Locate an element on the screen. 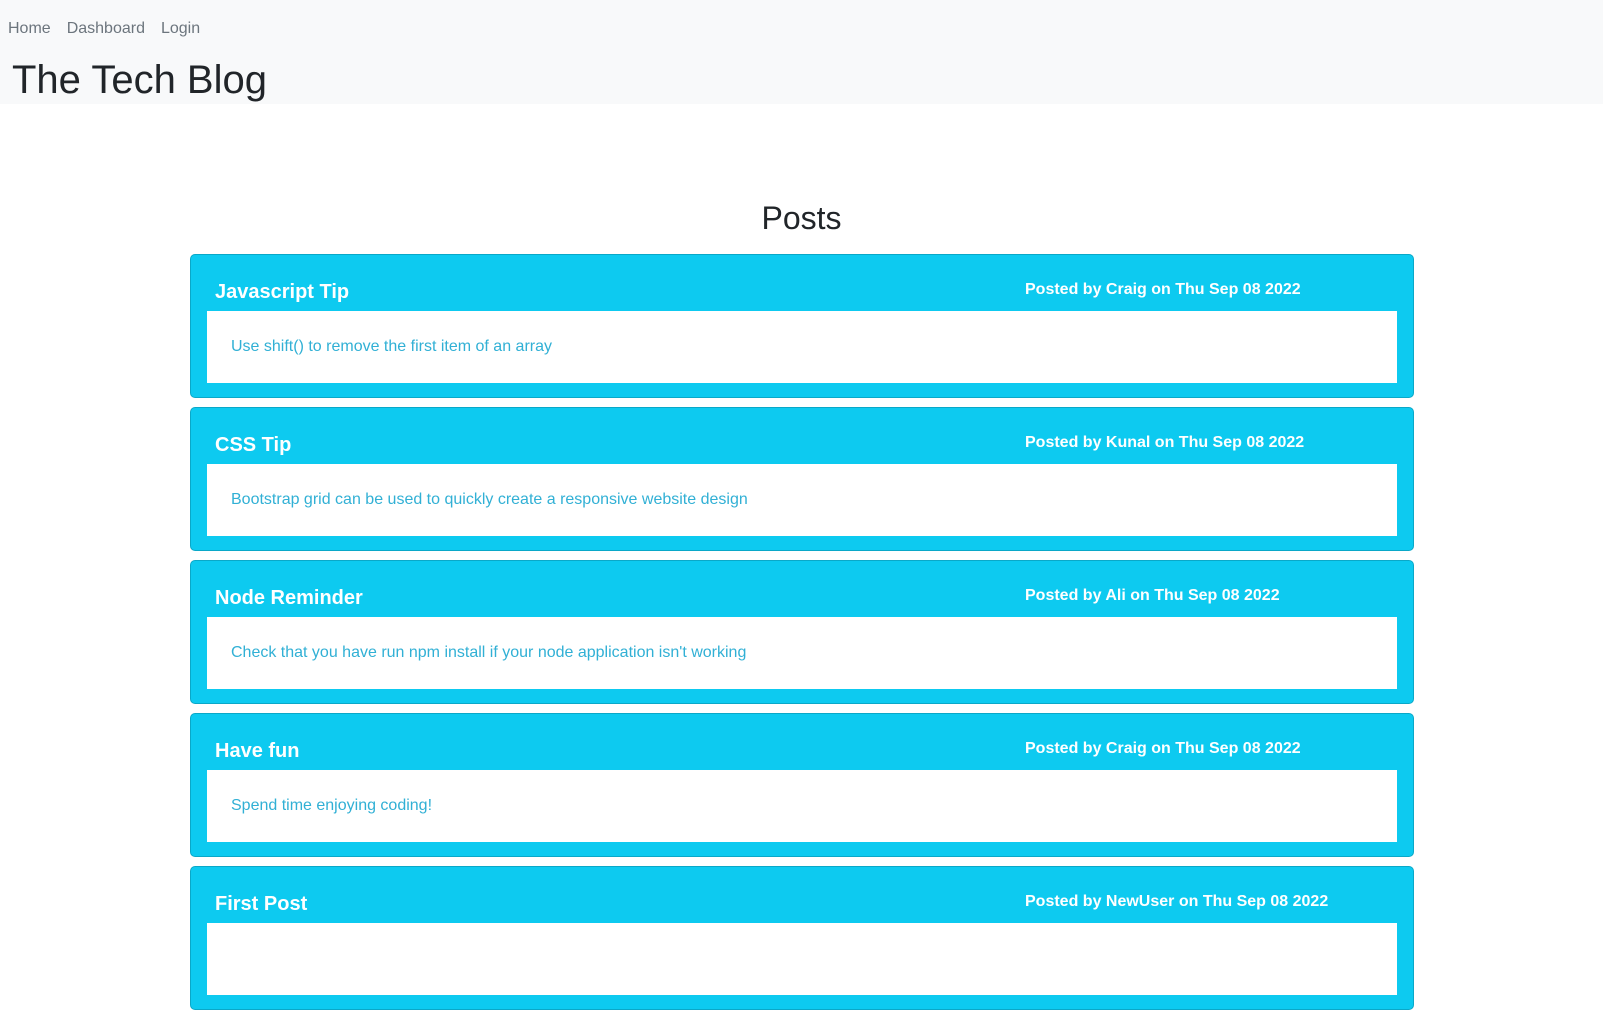 Image resolution: width=1603 pixels, height=1019 pixels. post-title: Javascript Tip is located at coordinates (282, 292).